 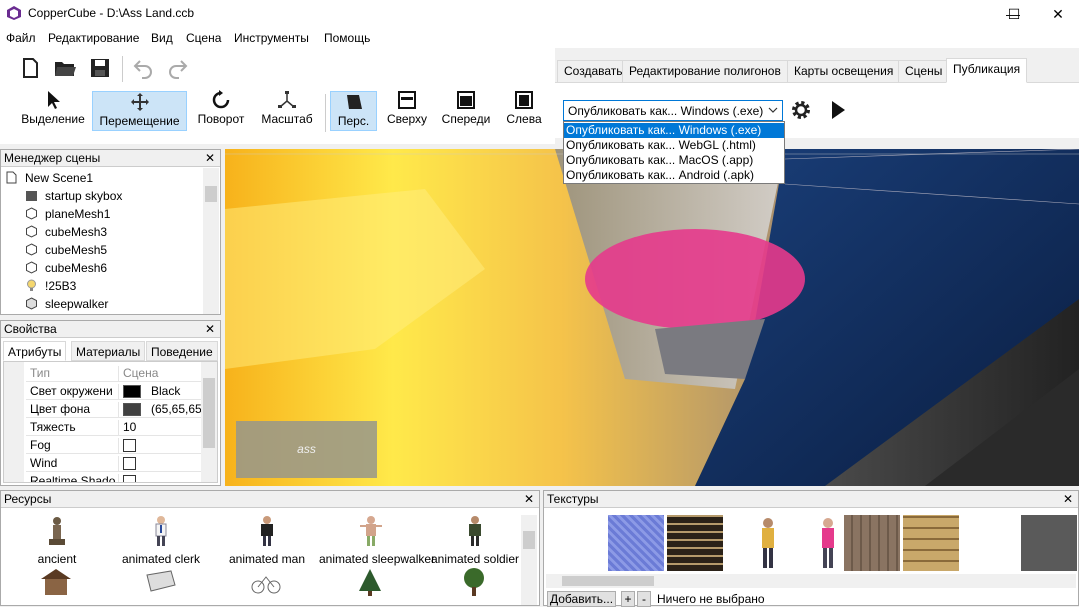 What do you see at coordinates (524, 110) in the screenshot?
I see `left-view-button: Слева` at bounding box center [524, 110].